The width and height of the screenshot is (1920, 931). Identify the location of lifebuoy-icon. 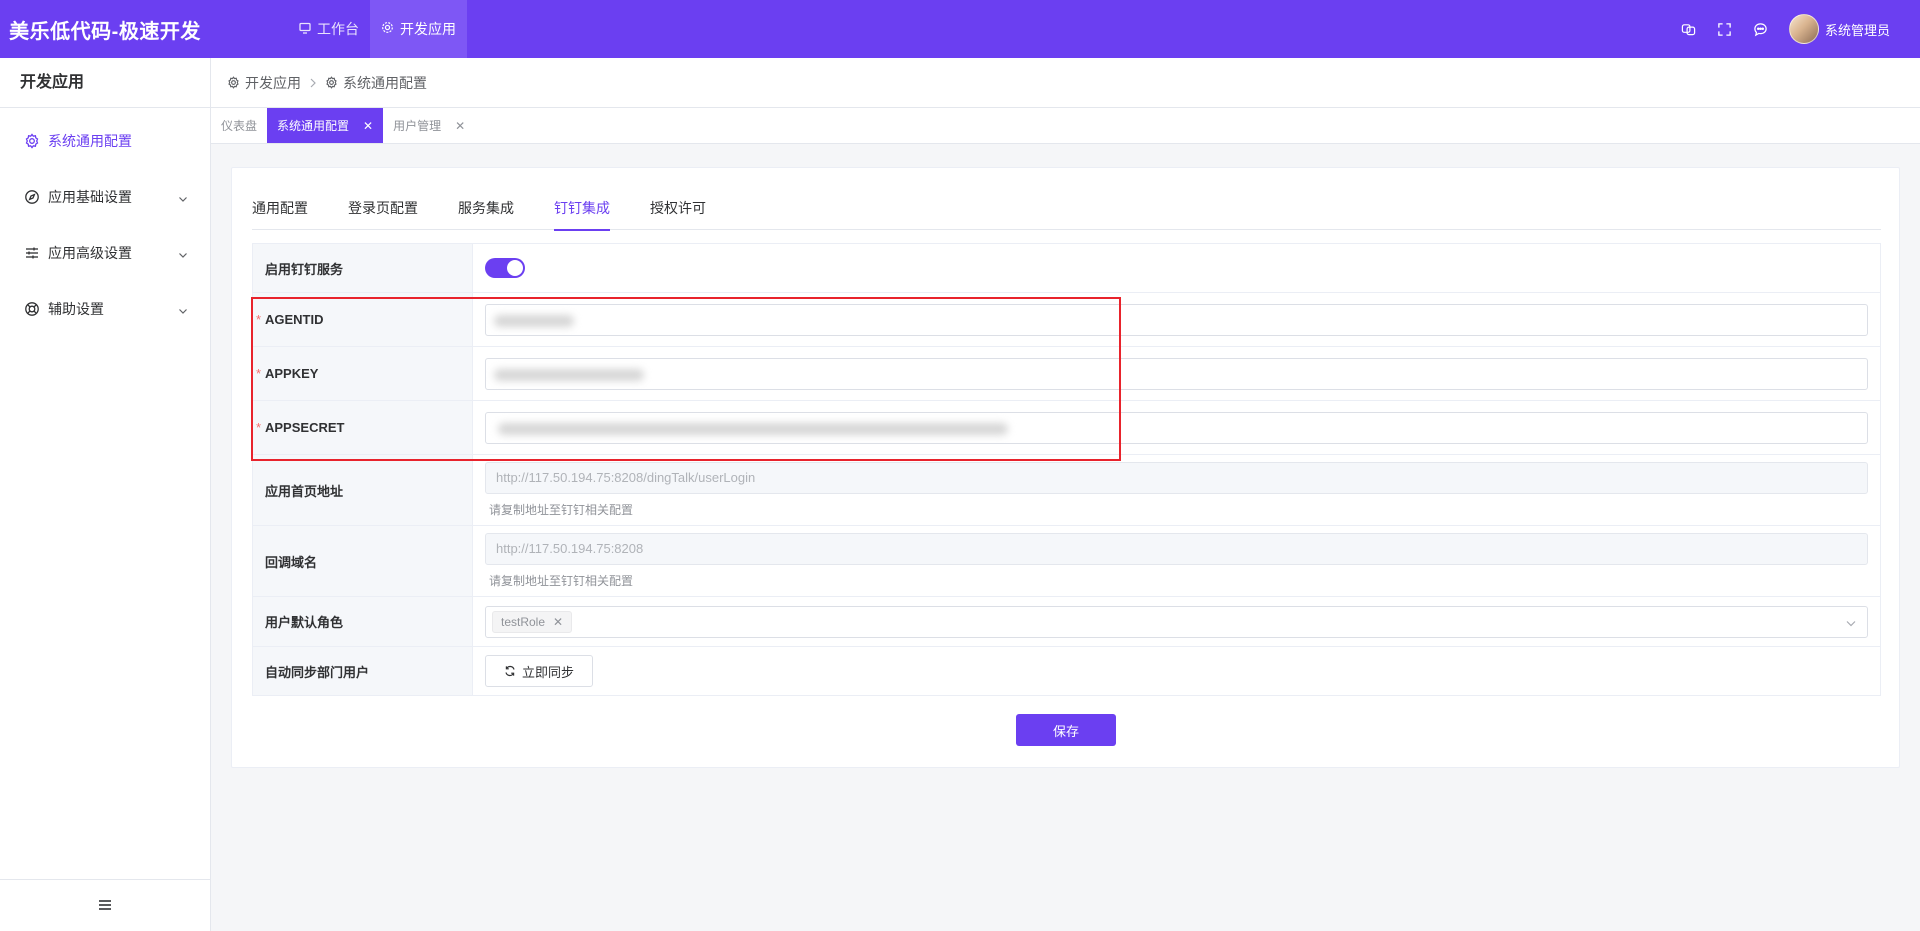
(32, 309).